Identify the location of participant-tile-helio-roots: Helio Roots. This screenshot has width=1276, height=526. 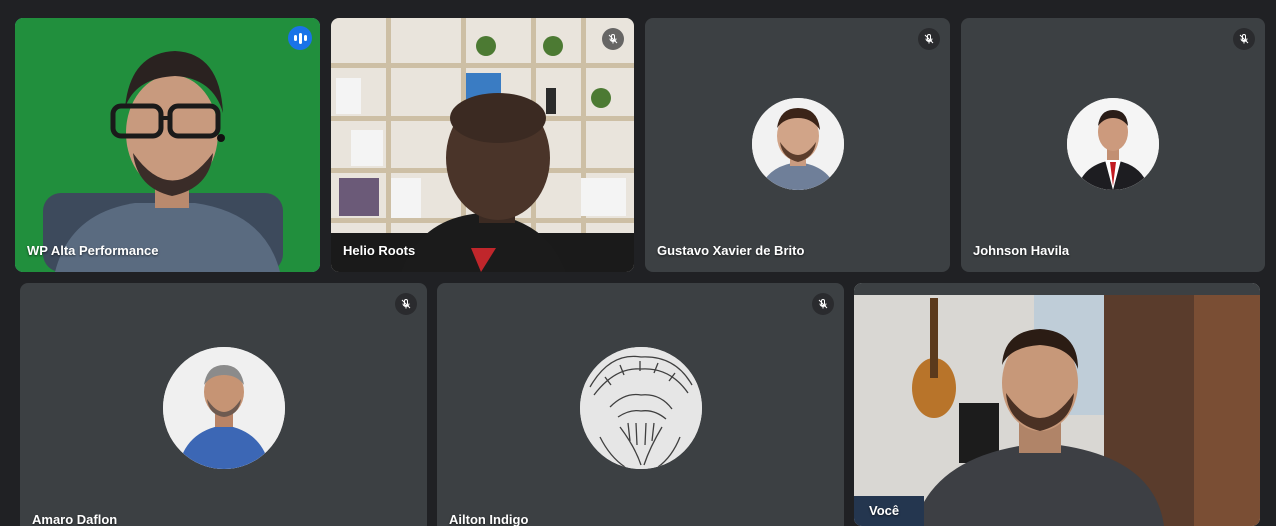
(482, 145).